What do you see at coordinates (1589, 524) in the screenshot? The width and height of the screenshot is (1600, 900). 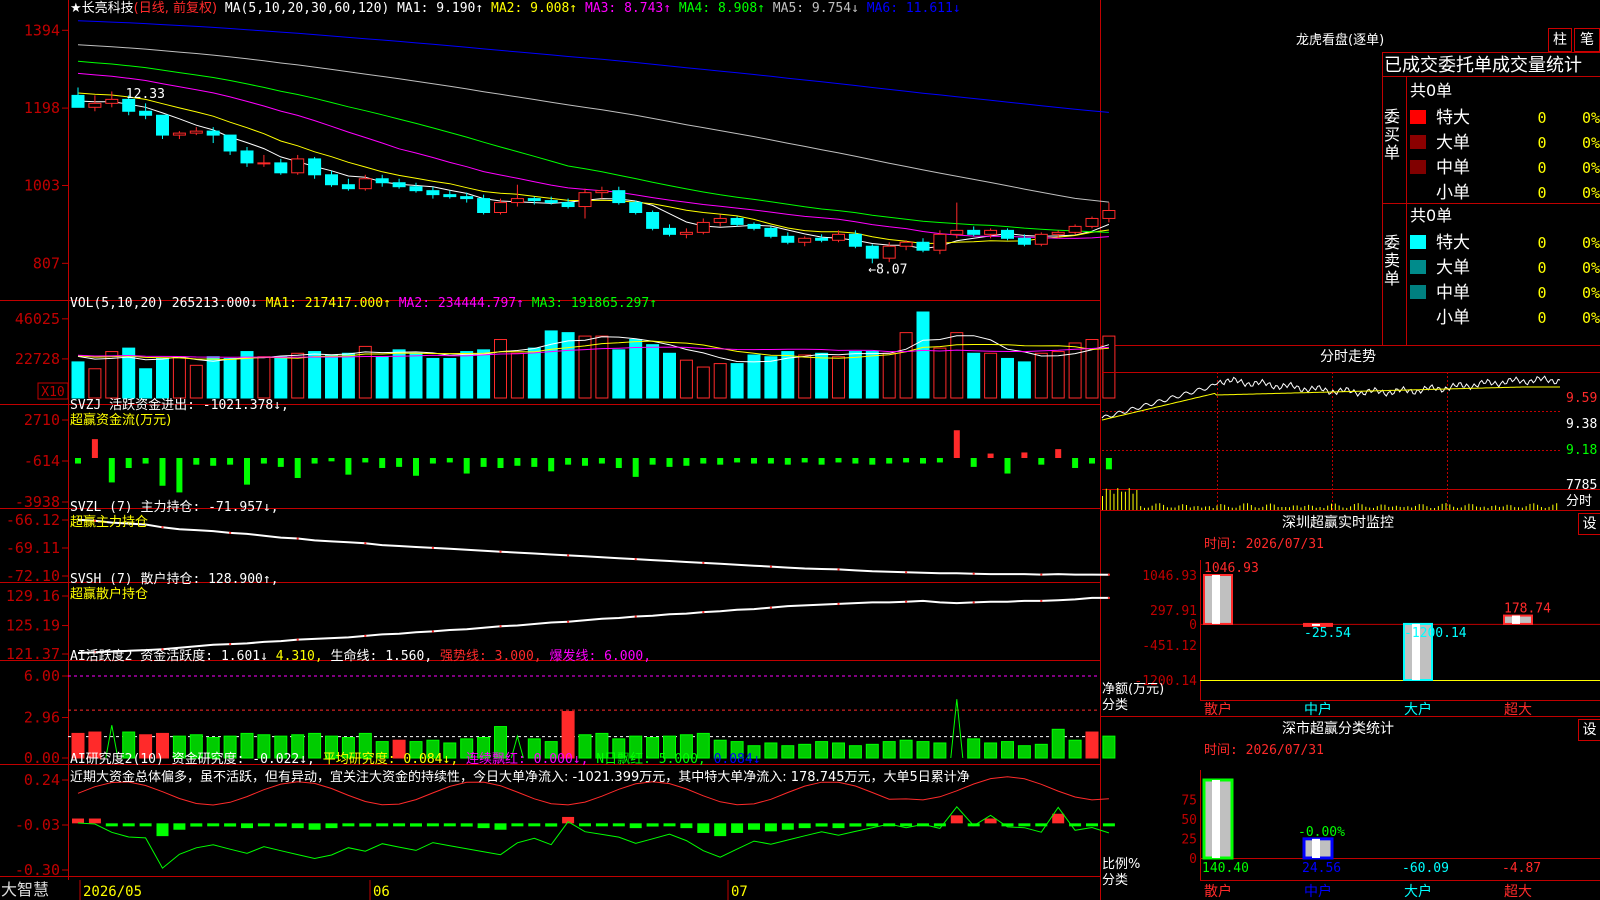 I see `monitor-settings-button: 设` at bounding box center [1589, 524].